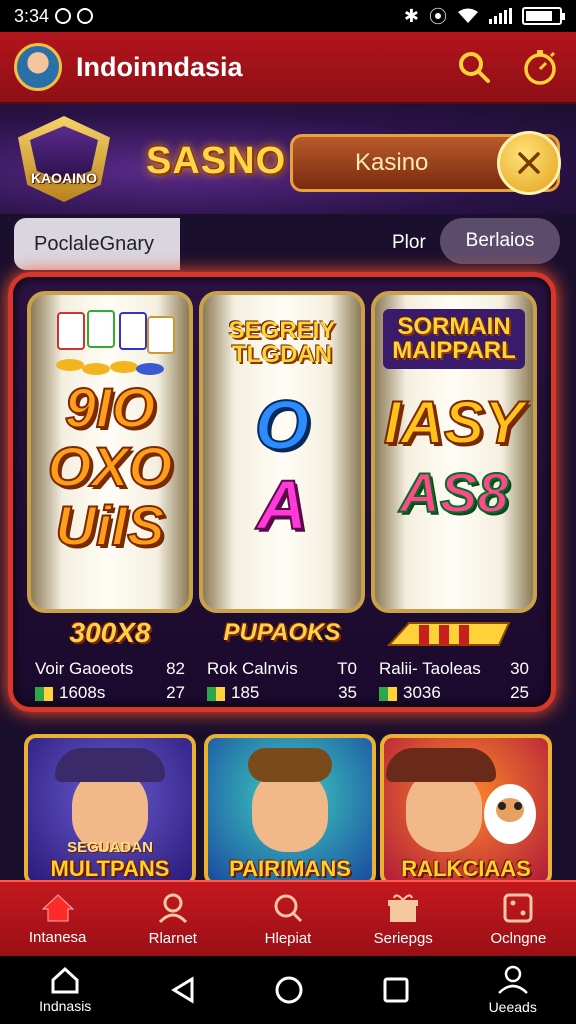 The height and width of the screenshot is (1024, 576). I want to click on paytable-col-2: PUPAOKS Rok Calnvis T0 185 35, so click(282, 659).